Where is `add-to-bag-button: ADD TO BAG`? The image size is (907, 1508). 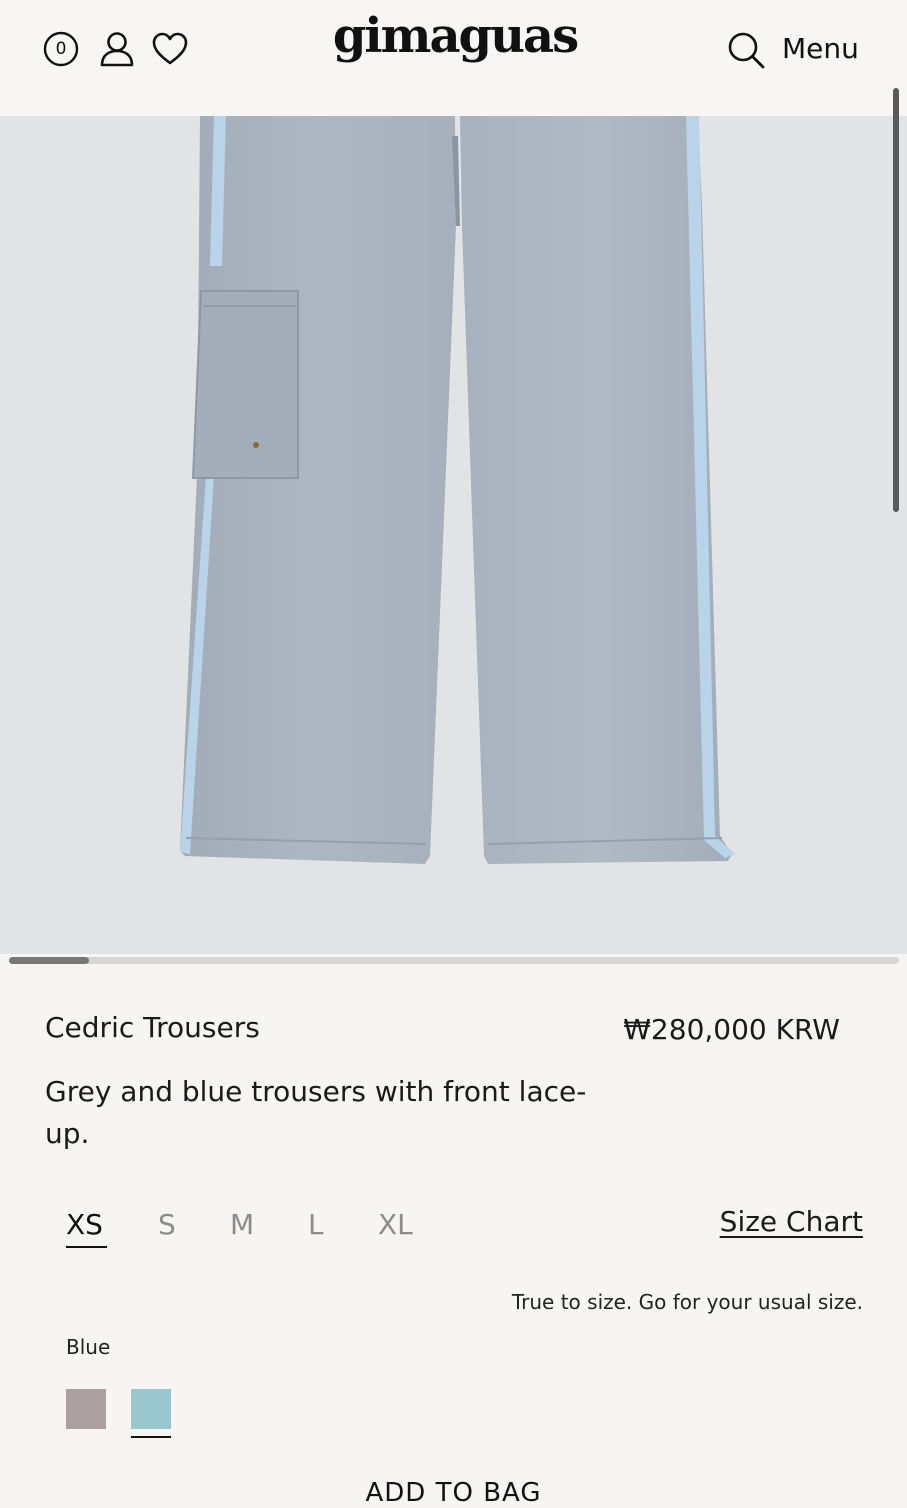
add-to-bag-button: ADD TO BAG is located at coordinates (453, 1493).